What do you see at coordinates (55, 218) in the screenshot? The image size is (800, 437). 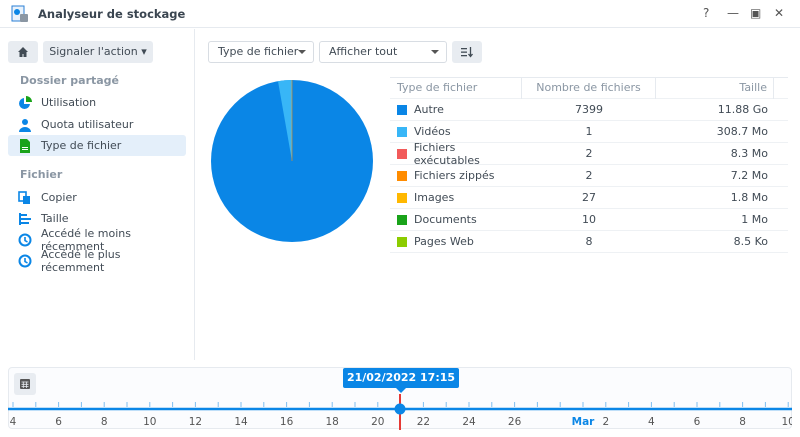 I see `sidebar-item-label: Taille` at bounding box center [55, 218].